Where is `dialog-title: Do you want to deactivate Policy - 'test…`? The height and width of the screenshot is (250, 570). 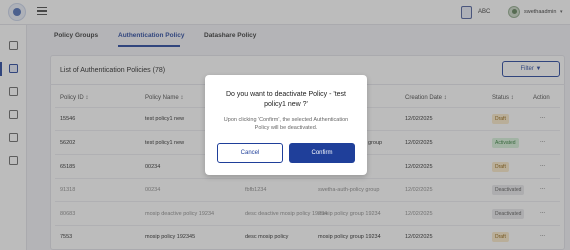 dialog-title: Do you want to deactivate Policy - 'test… is located at coordinates (285, 99).